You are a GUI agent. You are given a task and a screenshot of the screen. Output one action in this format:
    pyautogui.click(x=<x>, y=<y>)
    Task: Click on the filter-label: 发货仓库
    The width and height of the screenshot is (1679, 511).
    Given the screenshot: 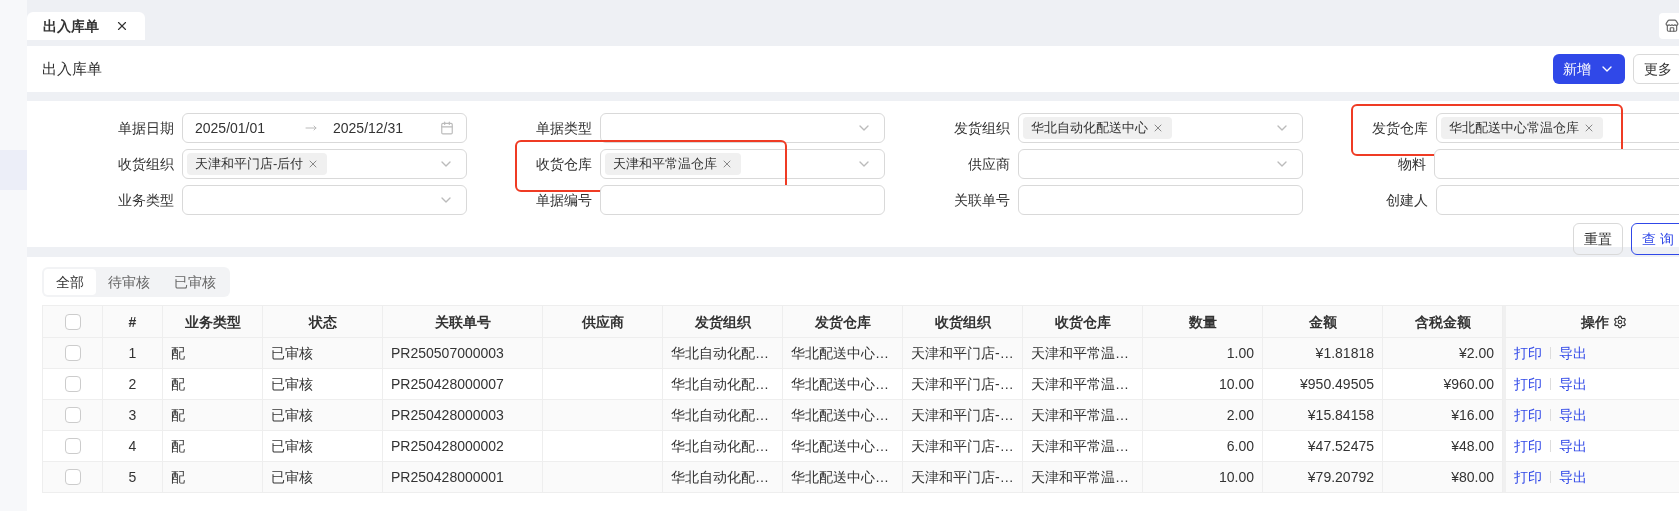 What is the action you would take?
    pyautogui.click(x=1400, y=128)
    